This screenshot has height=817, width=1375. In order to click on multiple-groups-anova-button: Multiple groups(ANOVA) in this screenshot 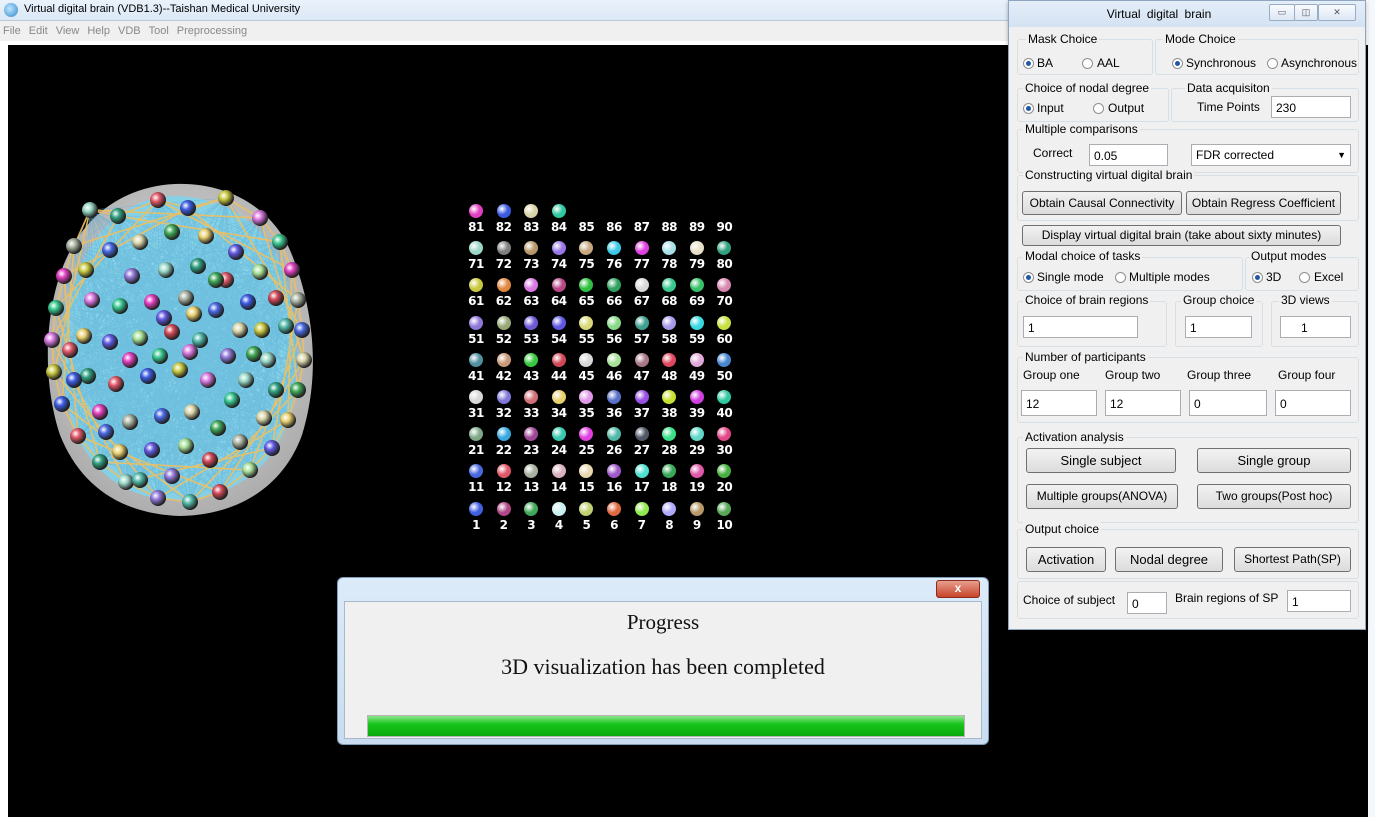, I will do `click(1102, 496)`.